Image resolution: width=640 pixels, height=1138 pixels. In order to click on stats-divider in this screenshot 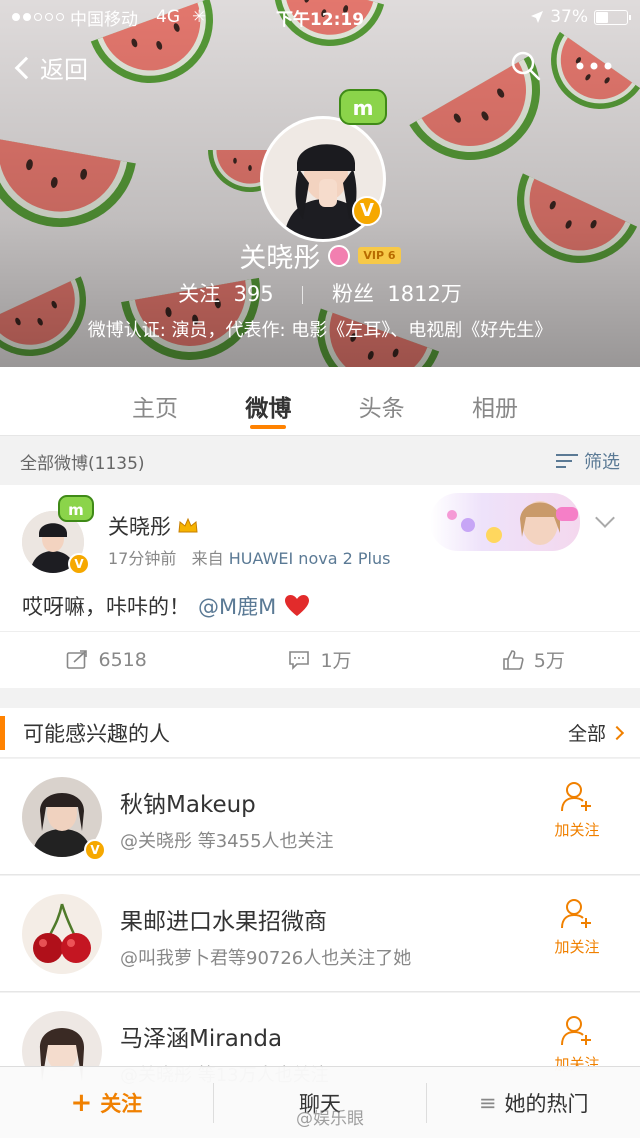, I will do `click(303, 295)`.